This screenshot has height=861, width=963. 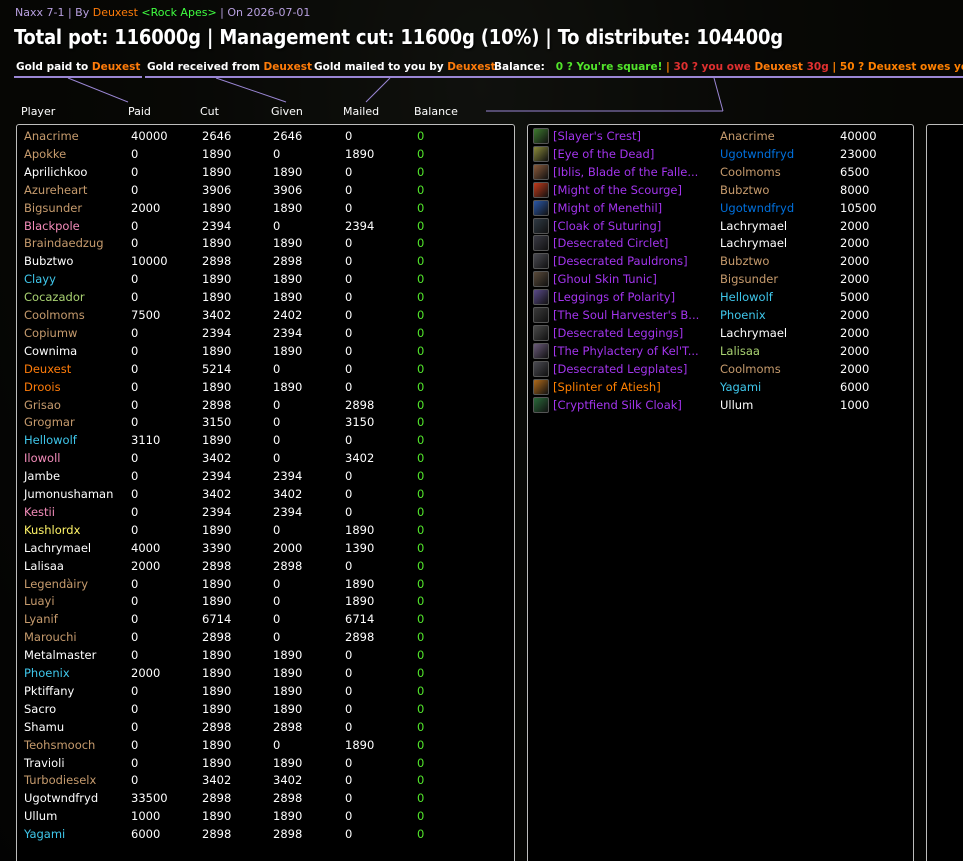 What do you see at coordinates (720, 351) in the screenshot?
I see `loot-row: [The Phylactery of Kel'T... Lalisaa 2000` at bounding box center [720, 351].